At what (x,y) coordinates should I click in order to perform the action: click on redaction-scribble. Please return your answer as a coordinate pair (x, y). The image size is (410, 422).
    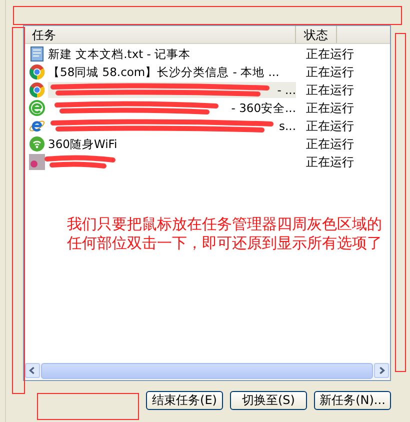
    Looking at the image, I should click on (80, 162).